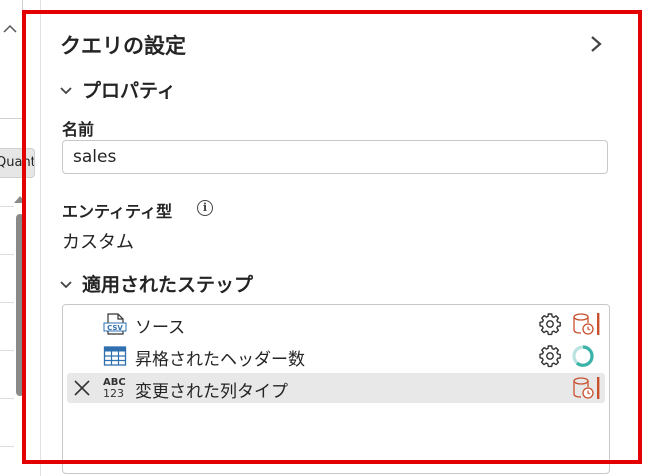 Image resolution: width=646 pixels, height=476 pixels. Describe the element at coordinates (20, 305) in the screenshot. I see `vertical-scrollbar-thumb` at that location.